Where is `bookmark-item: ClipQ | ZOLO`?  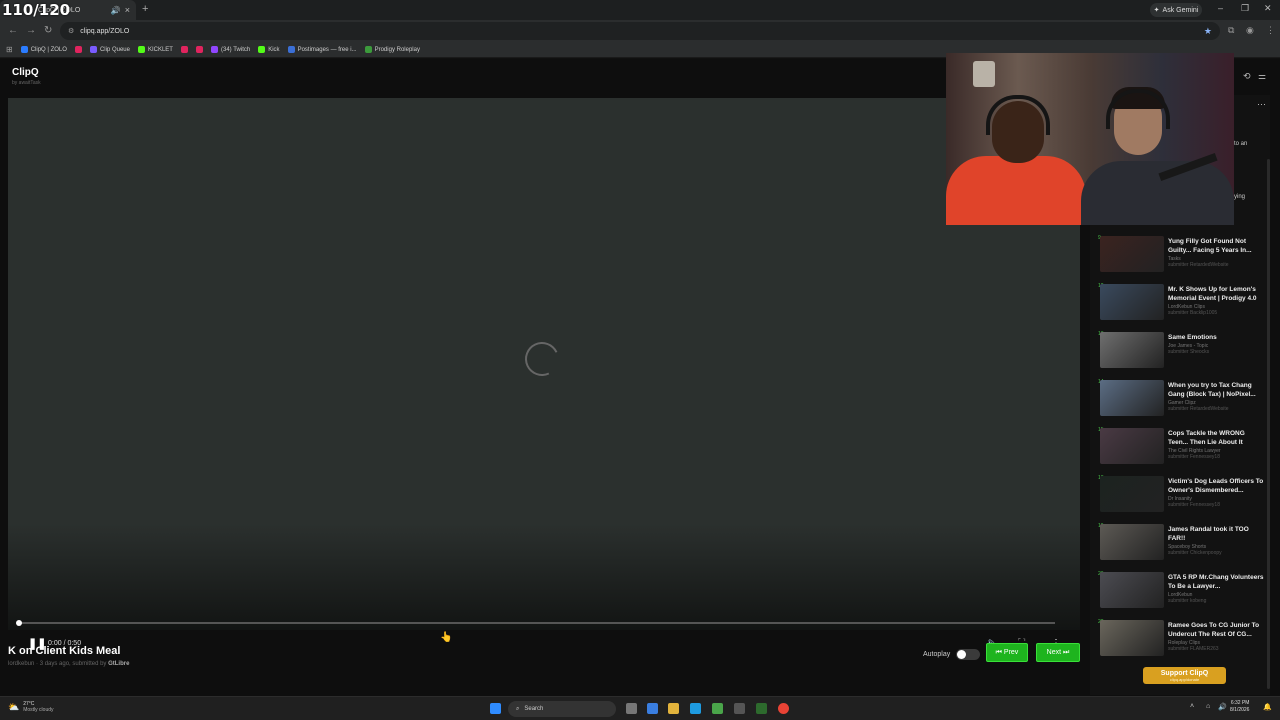 bookmark-item: ClipQ | ZOLO is located at coordinates (43, 49).